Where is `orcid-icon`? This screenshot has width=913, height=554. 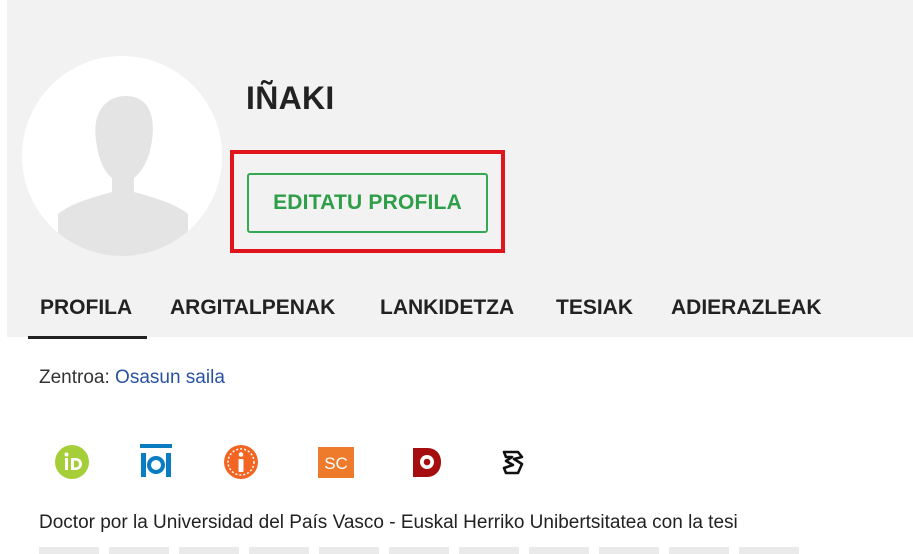 orcid-icon is located at coordinates (72, 462).